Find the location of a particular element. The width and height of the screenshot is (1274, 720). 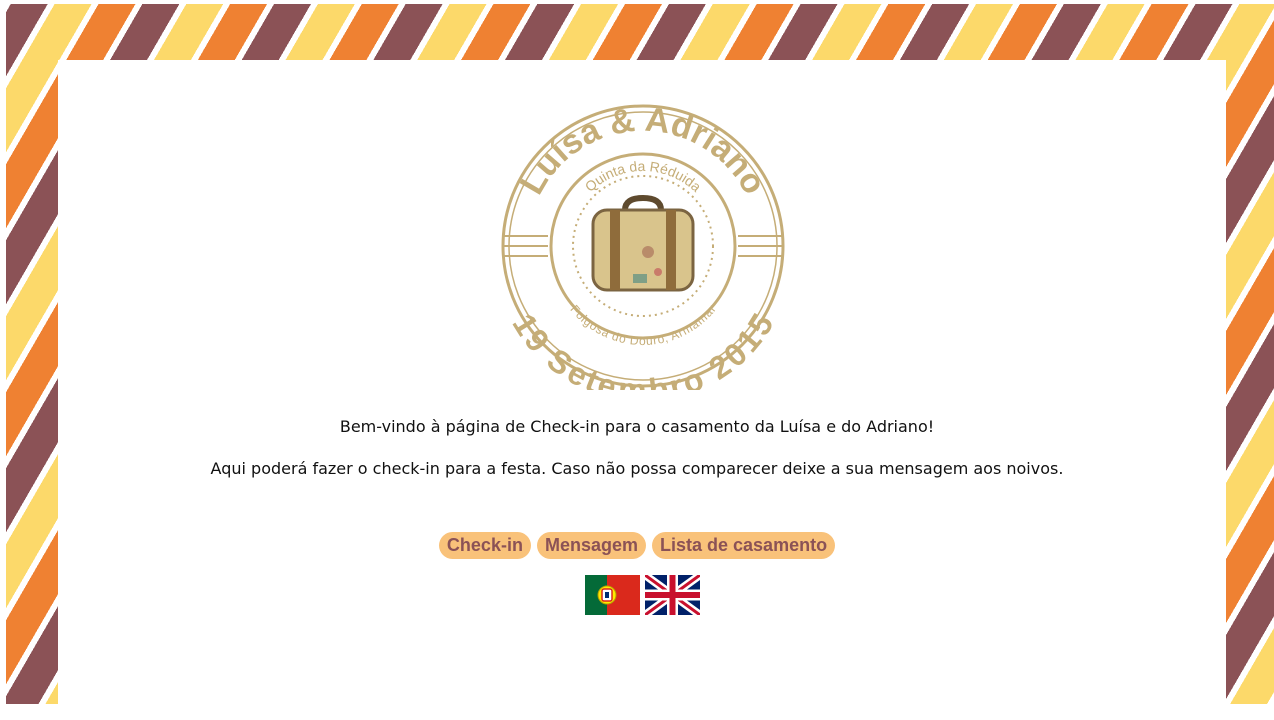

svg-text: Folgosa do Douro, Armamar is located at coordinates (642, 325).